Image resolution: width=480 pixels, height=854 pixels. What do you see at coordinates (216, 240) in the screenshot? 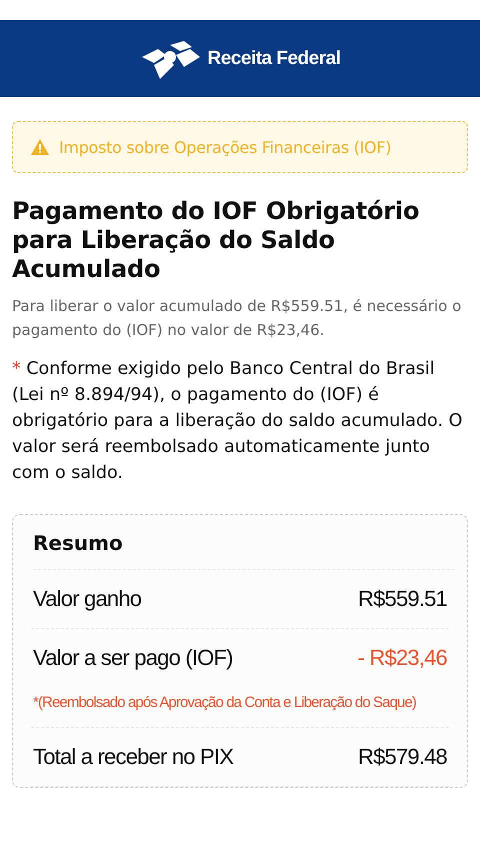
I see `page-title: Pagamento do IOF Obrigatório para Liberação do Saldo Acumulado` at bounding box center [216, 240].